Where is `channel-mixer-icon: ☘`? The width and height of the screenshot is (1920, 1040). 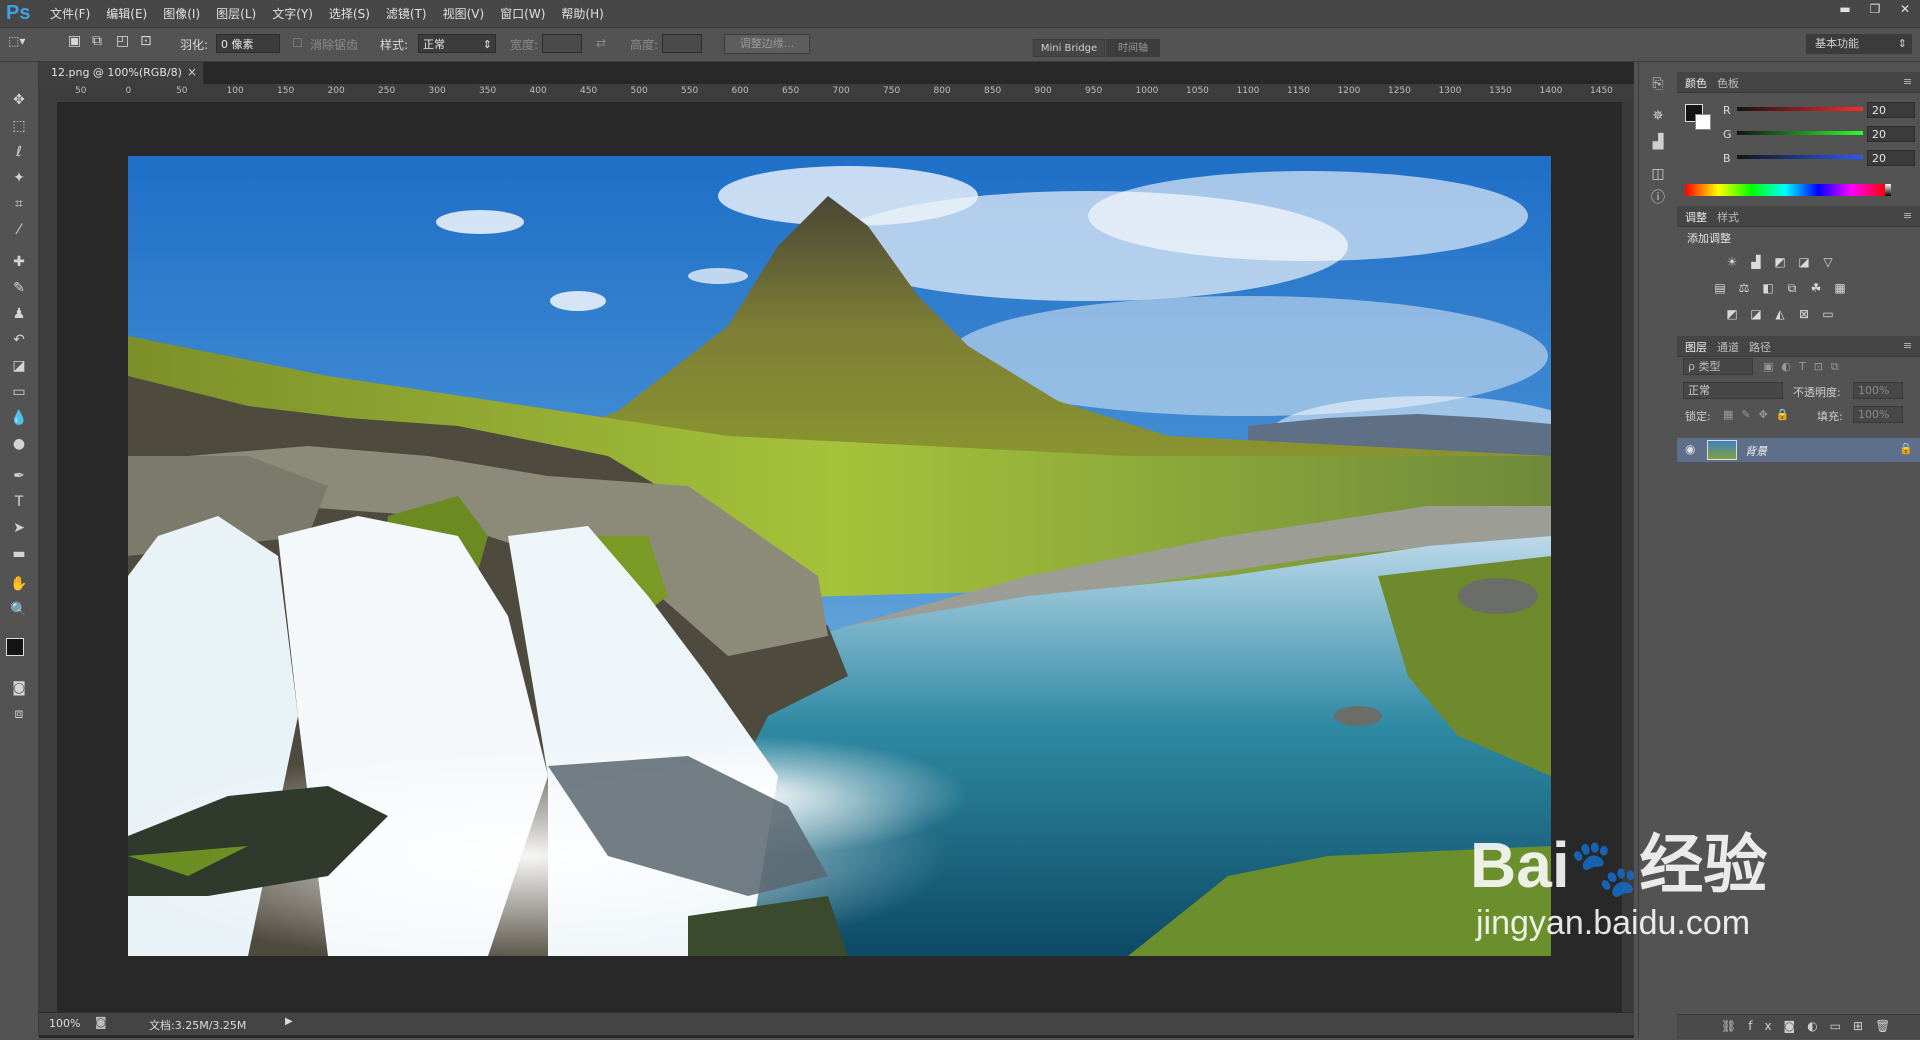
channel-mixer-icon: ☘ is located at coordinates (1816, 288).